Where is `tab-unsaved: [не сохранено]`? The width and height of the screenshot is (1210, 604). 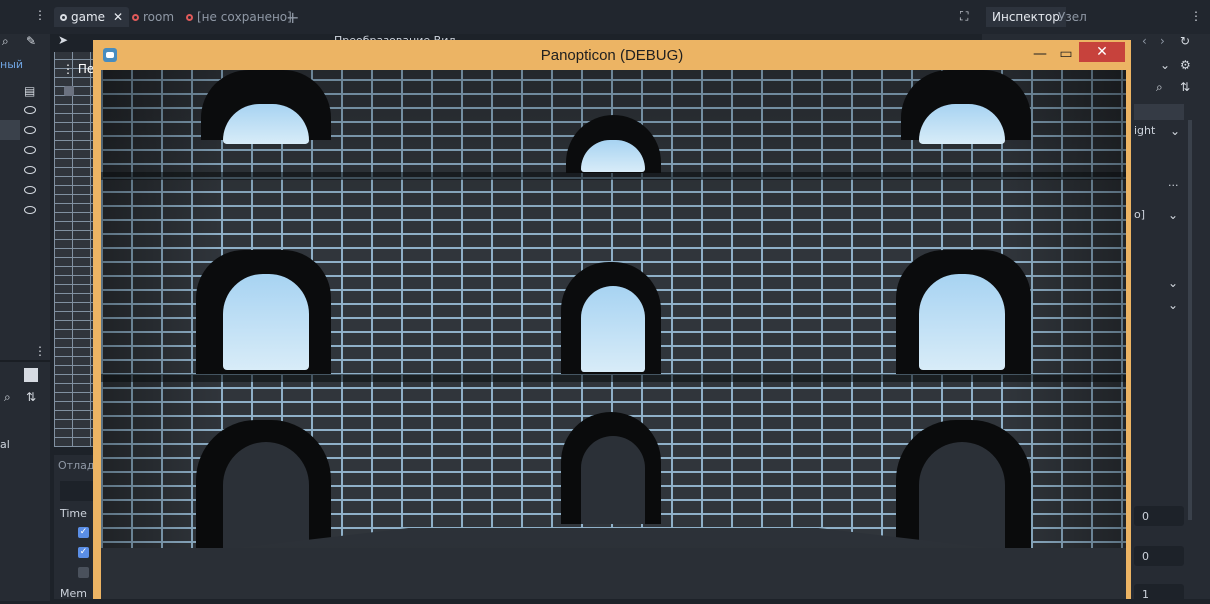 tab-unsaved: [не сохранено] is located at coordinates (239, 17).